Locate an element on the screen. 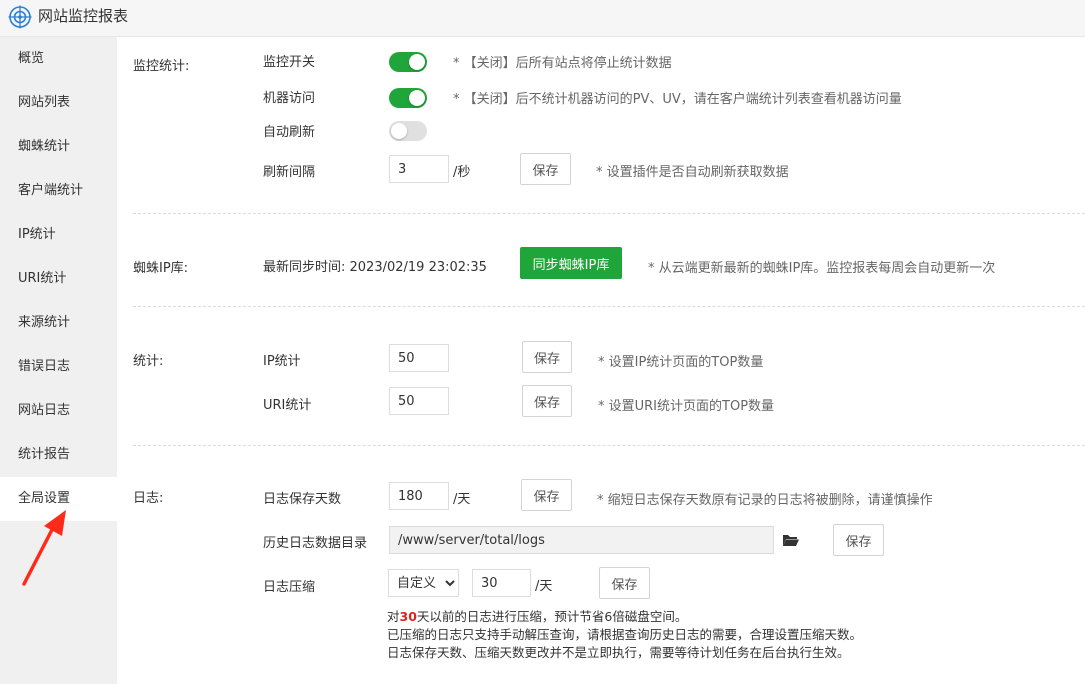 The height and width of the screenshot is (684, 1085). bot-access-hint: * 【关闭】后不统计机器访问的PV、UV，请在客户端统计列表查看机器访问量 is located at coordinates (677, 99).